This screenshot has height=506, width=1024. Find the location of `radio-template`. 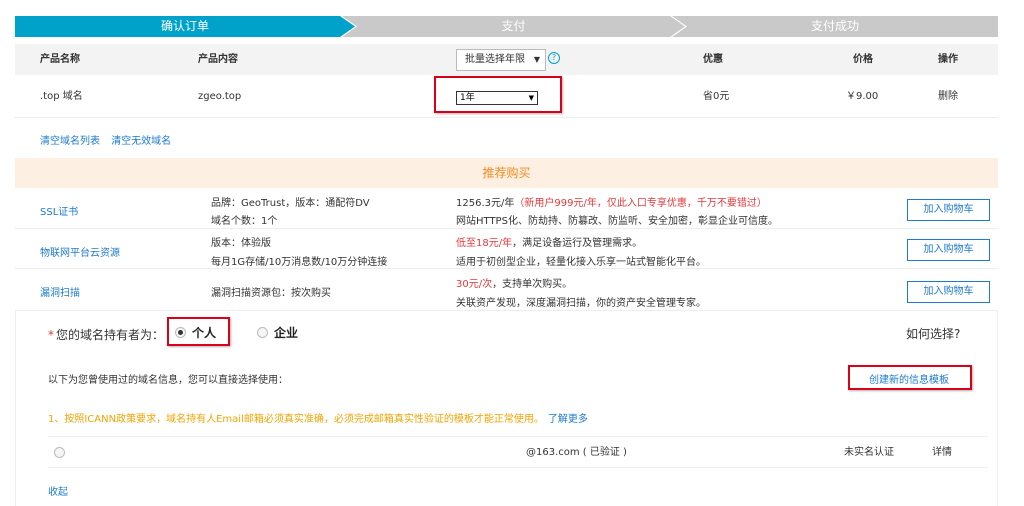

radio-template is located at coordinates (59, 452).